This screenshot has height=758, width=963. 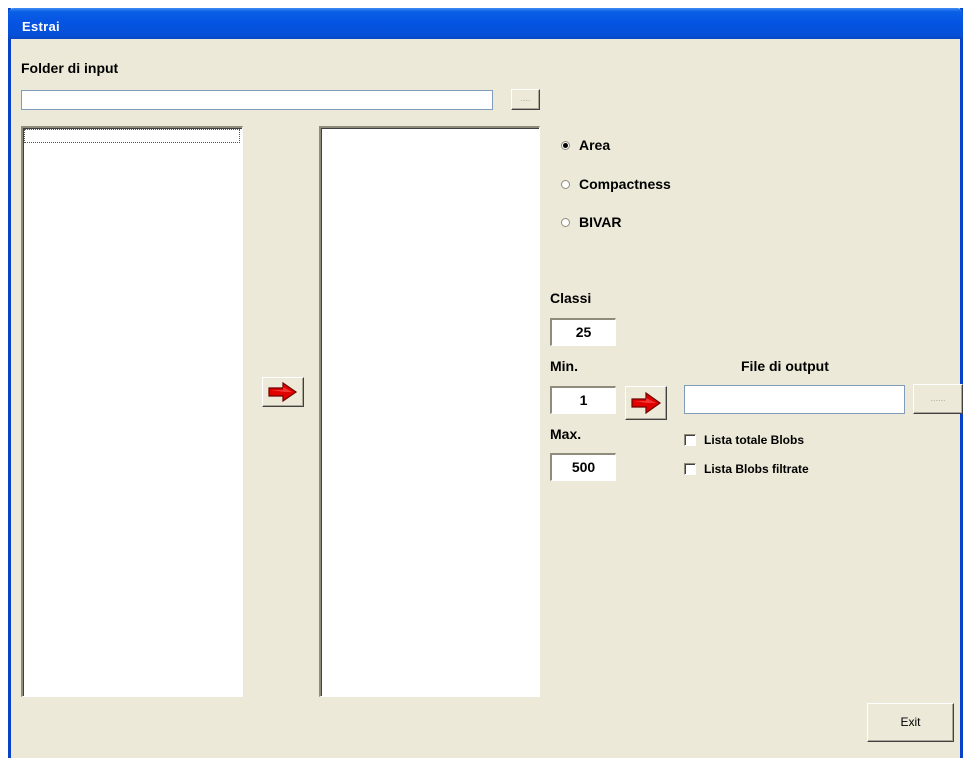 I want to click on radio-area-label: Area, so click(x=595, y=145).